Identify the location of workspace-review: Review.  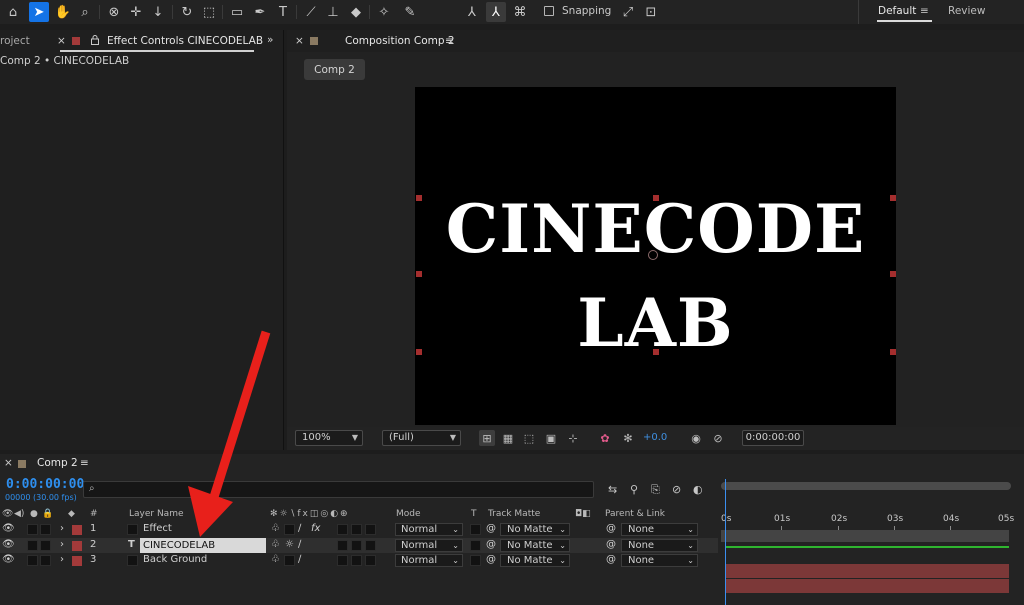
(966, 11).